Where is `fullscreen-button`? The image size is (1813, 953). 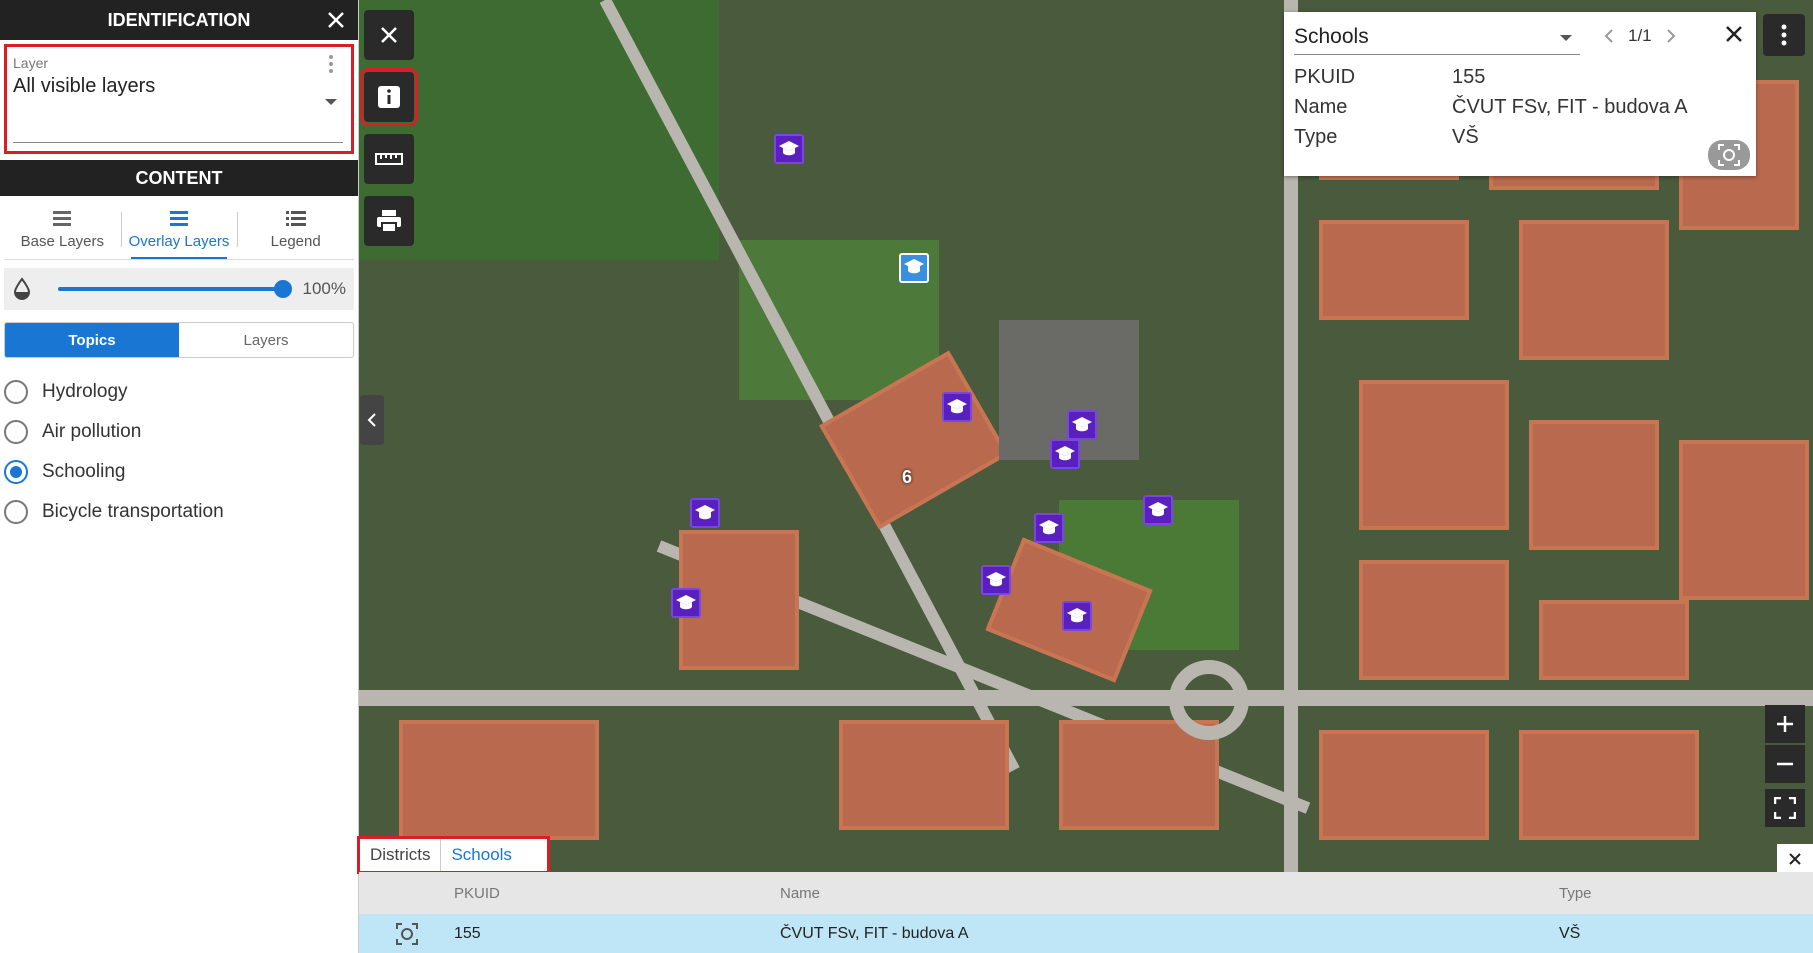
fullscreen-button is located at coordinates (1785, 808).